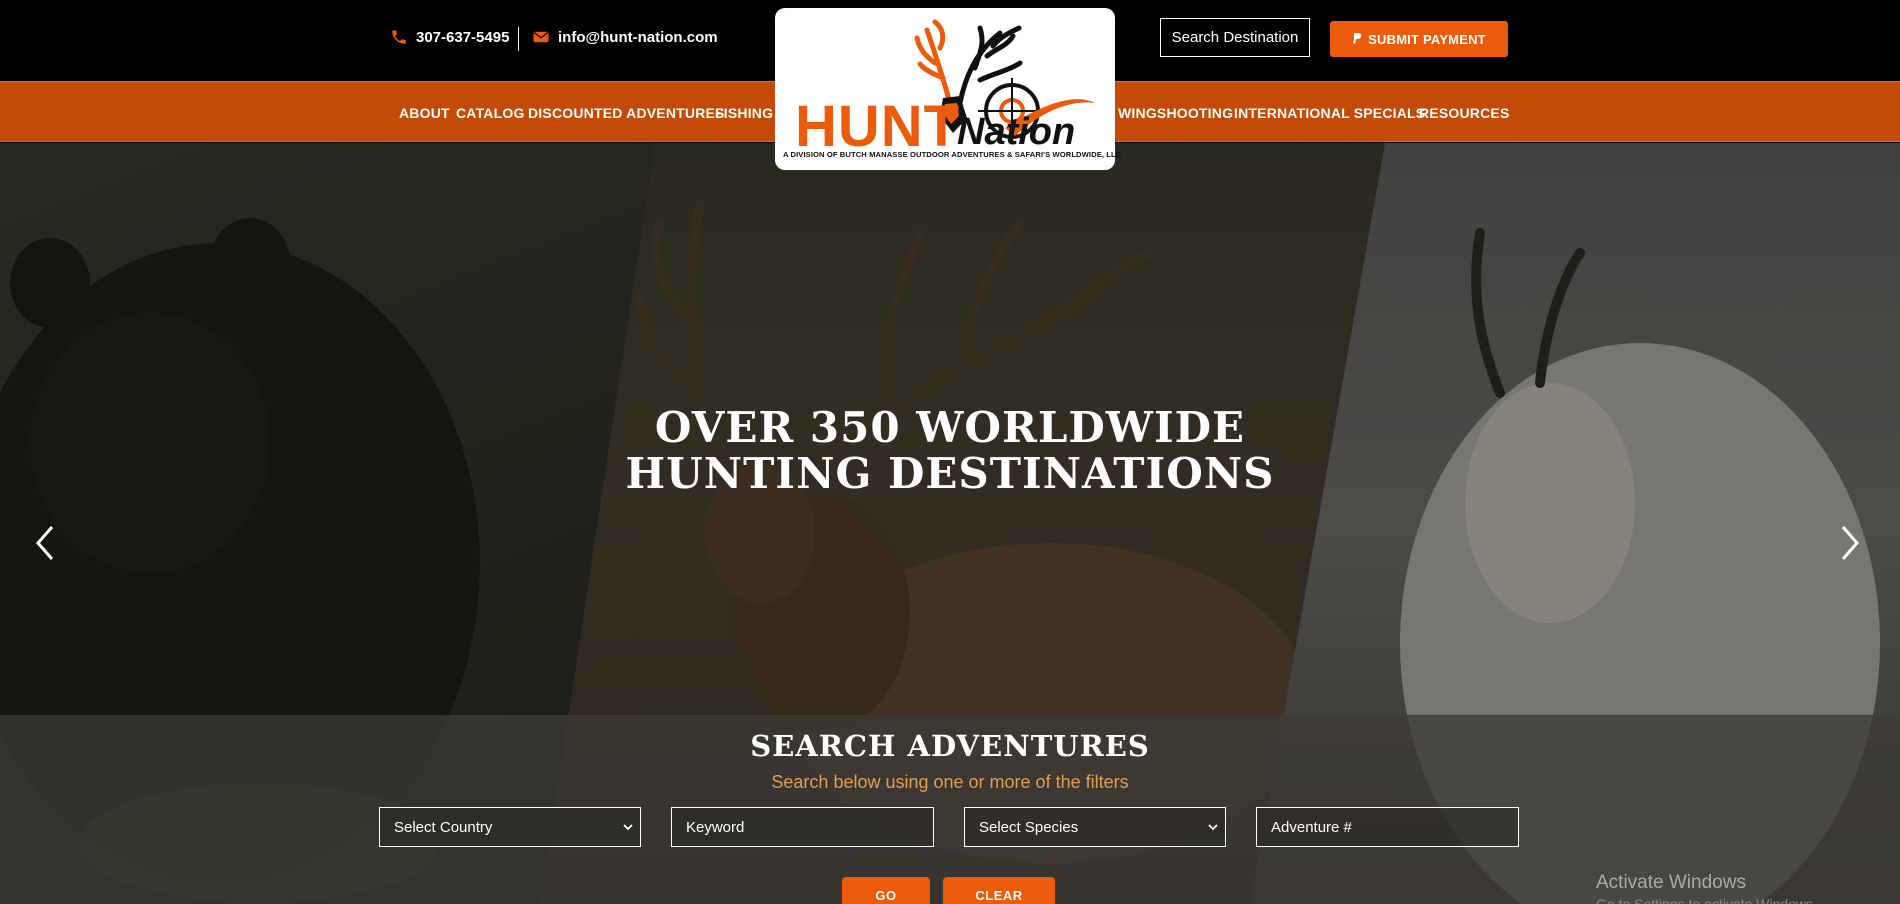 The image size is (1900, 904). Describe the element at coordinates (490, 112) in the screenshot. I see `nav-item-catalog: CATALOG` at that location.